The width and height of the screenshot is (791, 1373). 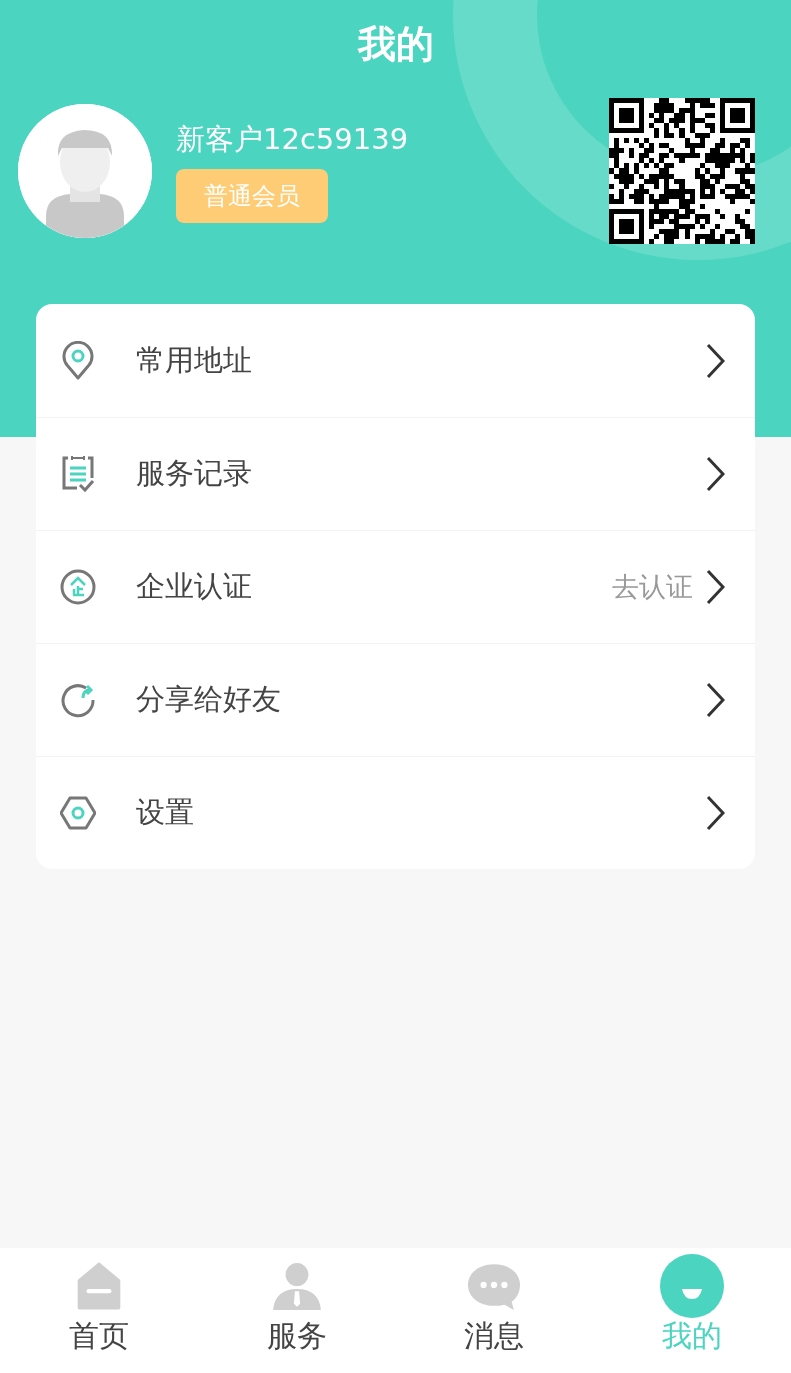 What do you see at coordinates (208, 700) in the screenshot?
I see `menu-label: 分享给好友` at bounding box center [208, 700].